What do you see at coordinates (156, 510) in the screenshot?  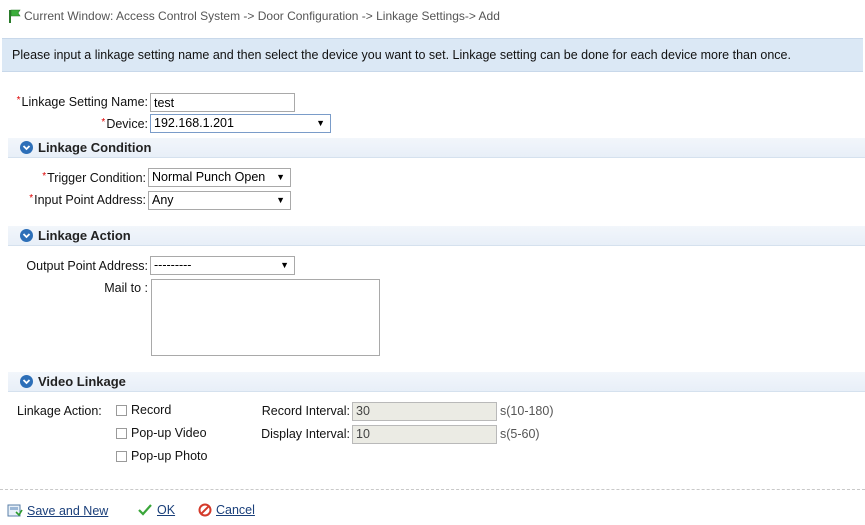 I see `ok-button: OK` at bounding box center [156, 510].